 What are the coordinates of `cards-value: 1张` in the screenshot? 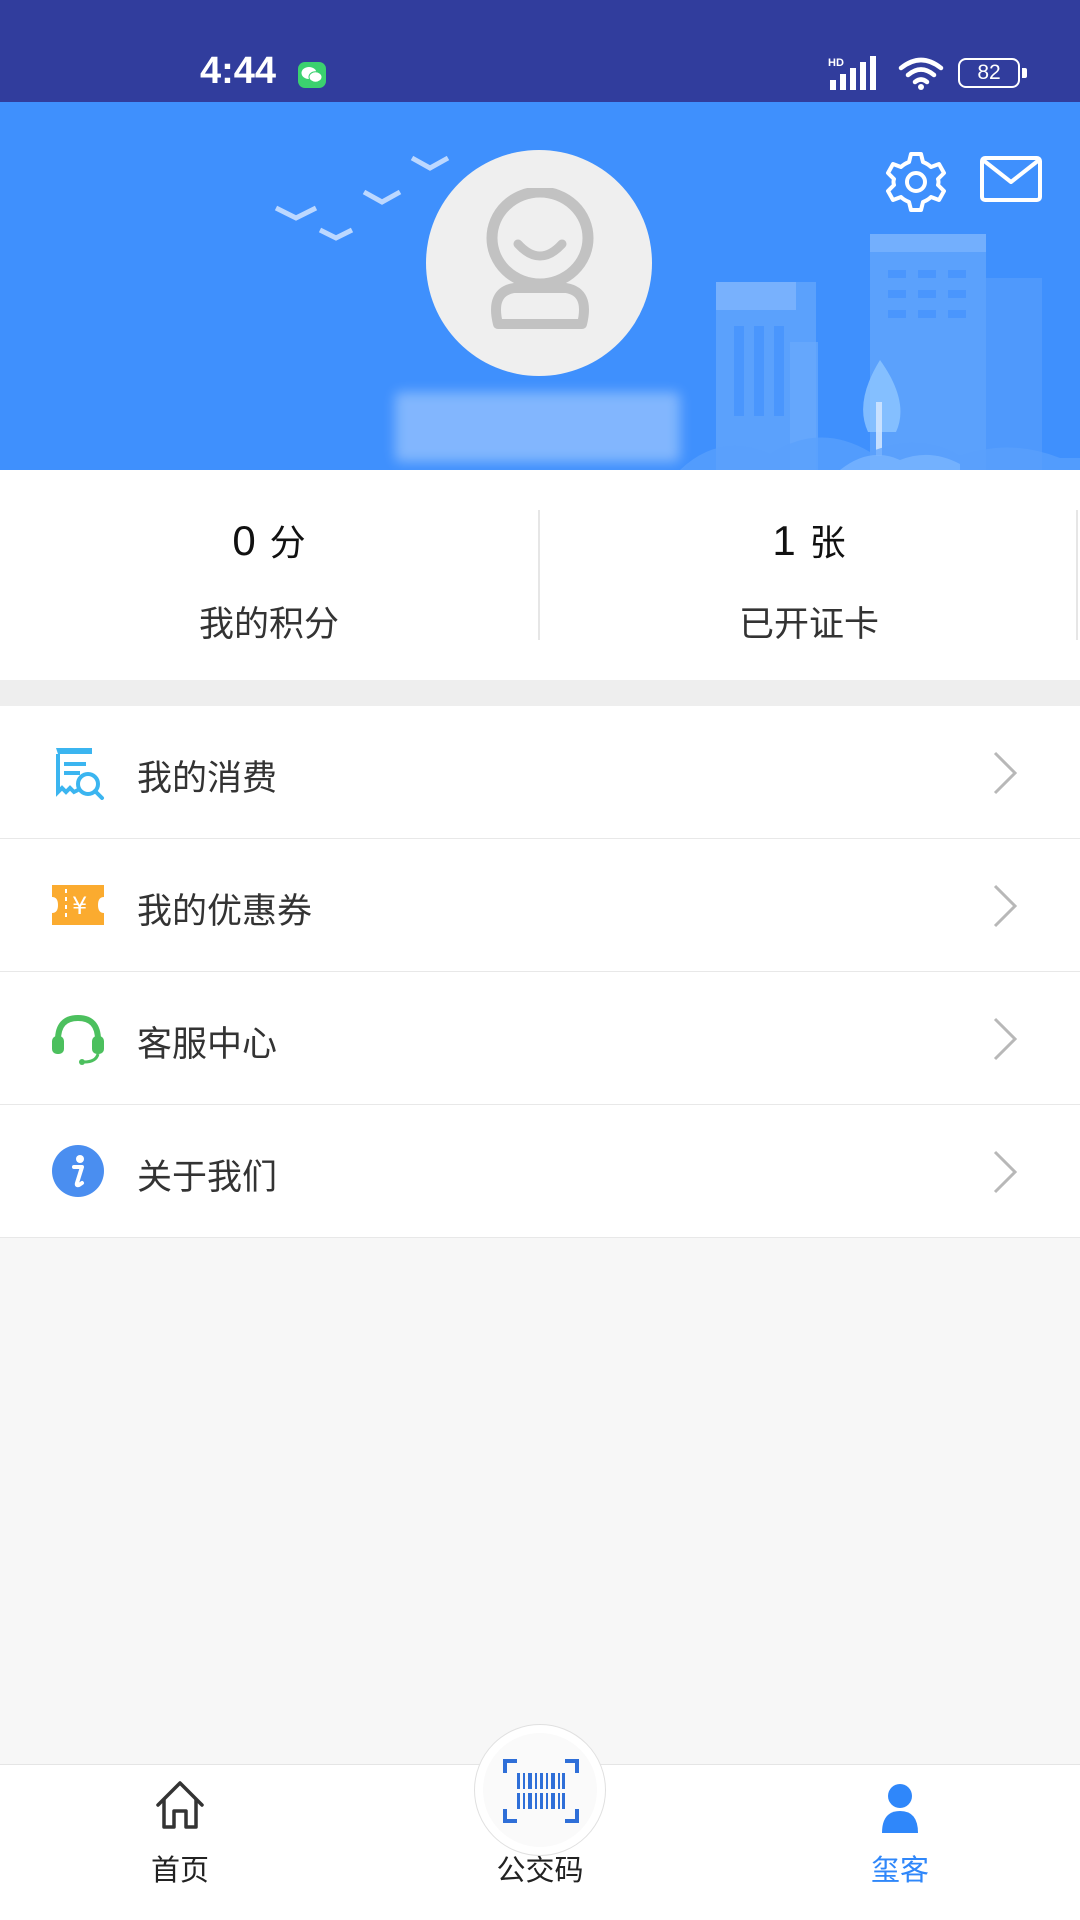 It's located at (809, 540).